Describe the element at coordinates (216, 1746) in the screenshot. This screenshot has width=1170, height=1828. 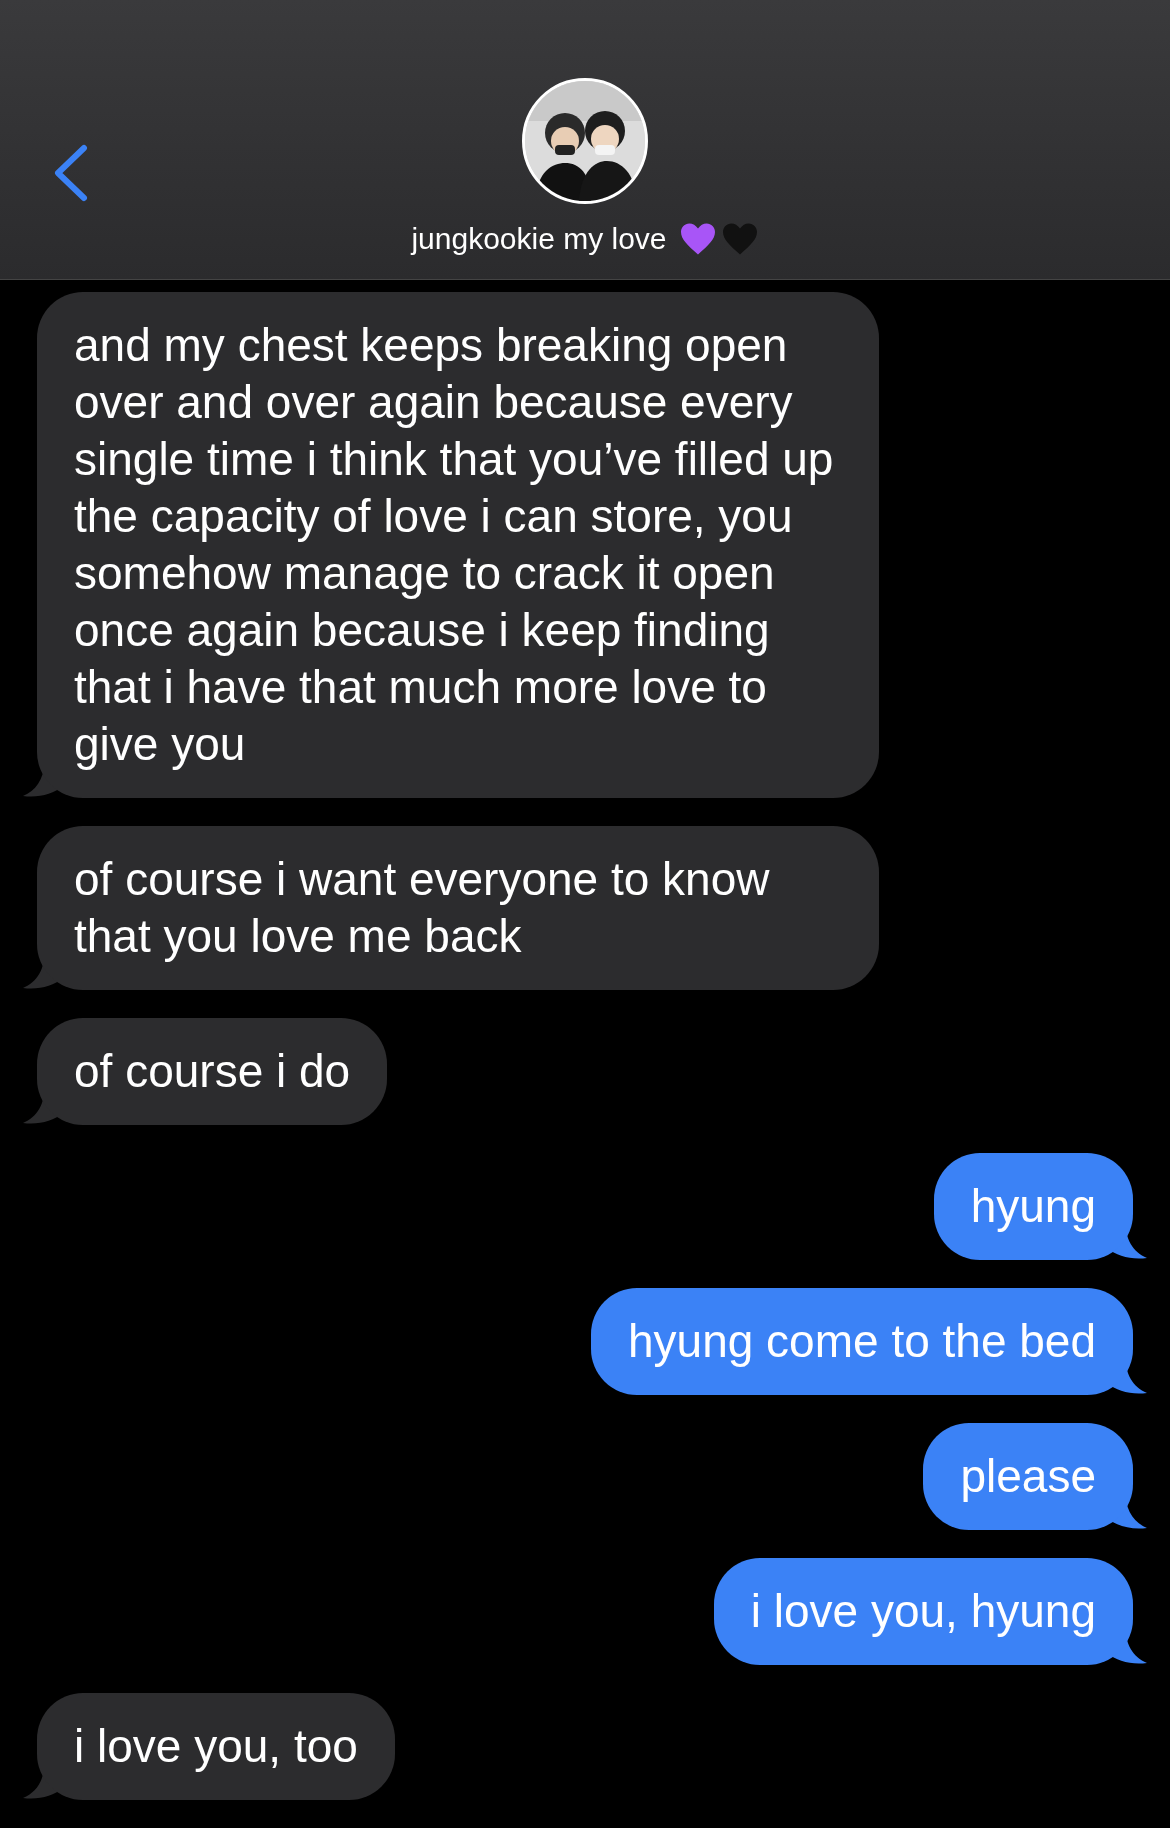
I see `message-bubble: i love you, too` at that location.